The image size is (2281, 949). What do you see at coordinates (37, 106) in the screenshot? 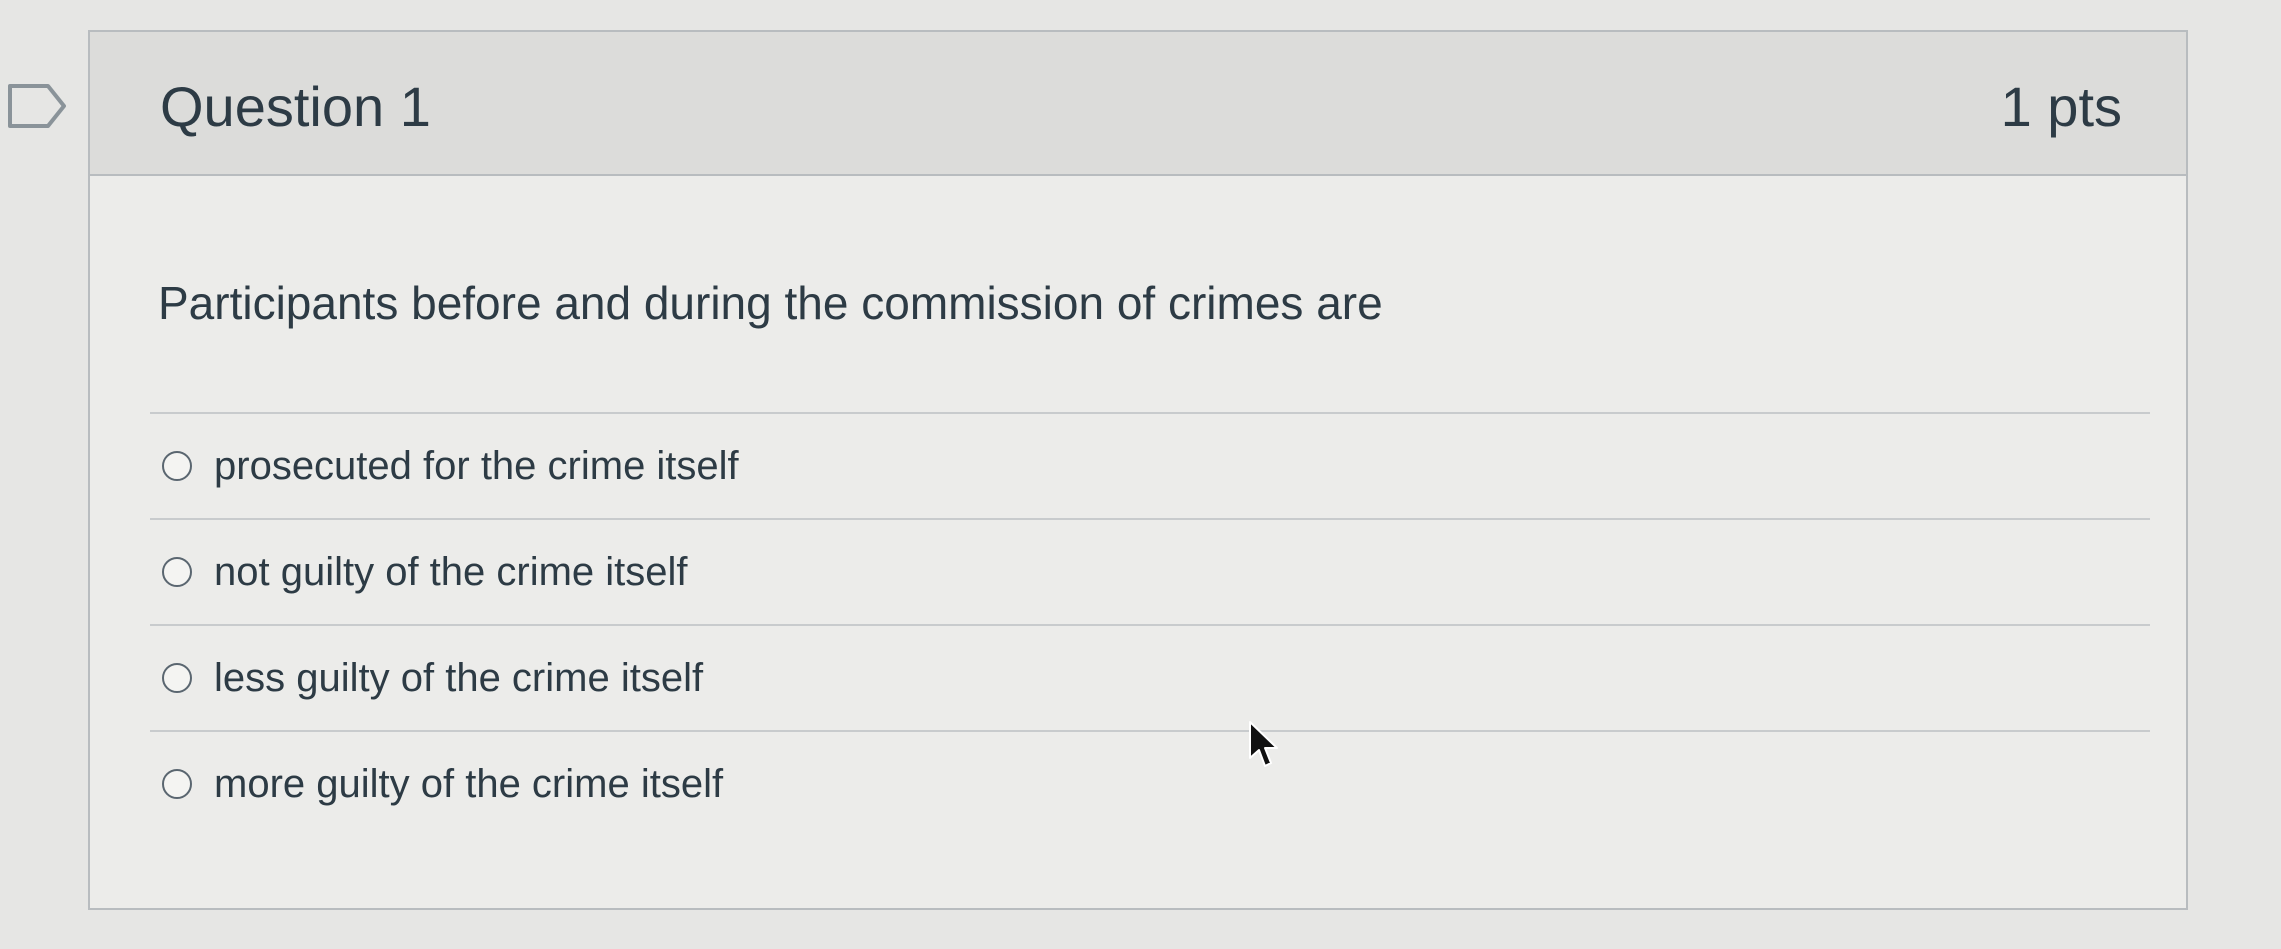
I see `flag-question-icon` at bounding box center [37, 106].